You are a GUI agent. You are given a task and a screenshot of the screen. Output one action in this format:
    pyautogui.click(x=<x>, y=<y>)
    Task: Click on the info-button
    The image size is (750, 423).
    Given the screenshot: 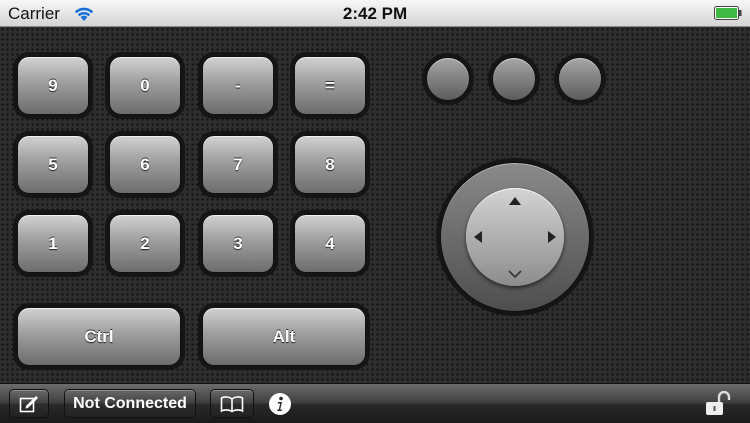 What is the action you would take?
    pyautogui.click(x=280, y=404)
    